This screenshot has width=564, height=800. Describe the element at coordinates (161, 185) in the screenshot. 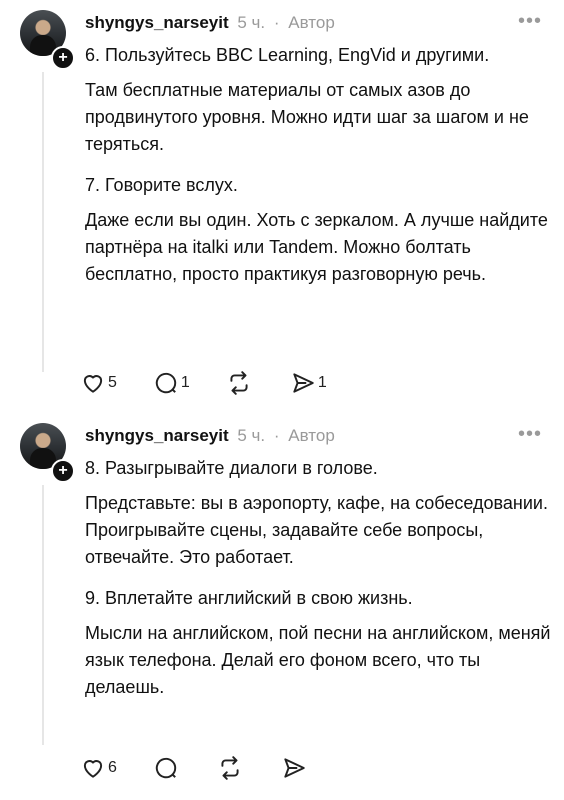

I see `paragraph: 7. Говорите вслух.` at that location.